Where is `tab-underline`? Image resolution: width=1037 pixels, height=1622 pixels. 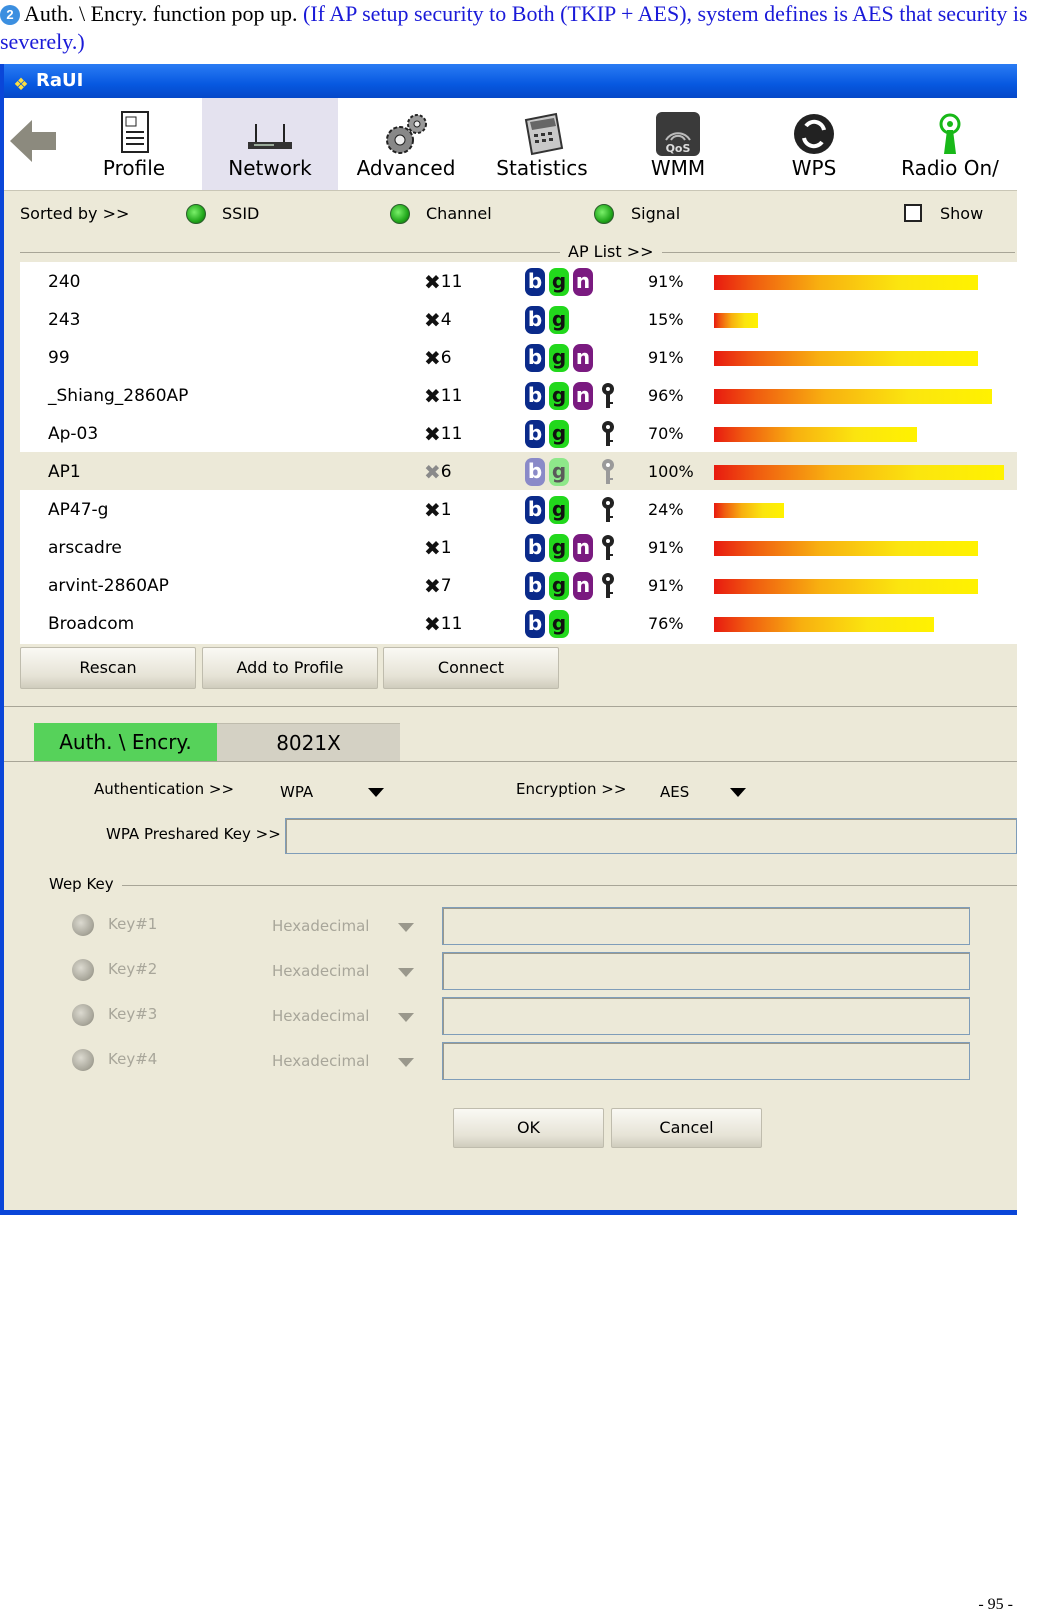
tab-underline is located at coordinates (510, 761).